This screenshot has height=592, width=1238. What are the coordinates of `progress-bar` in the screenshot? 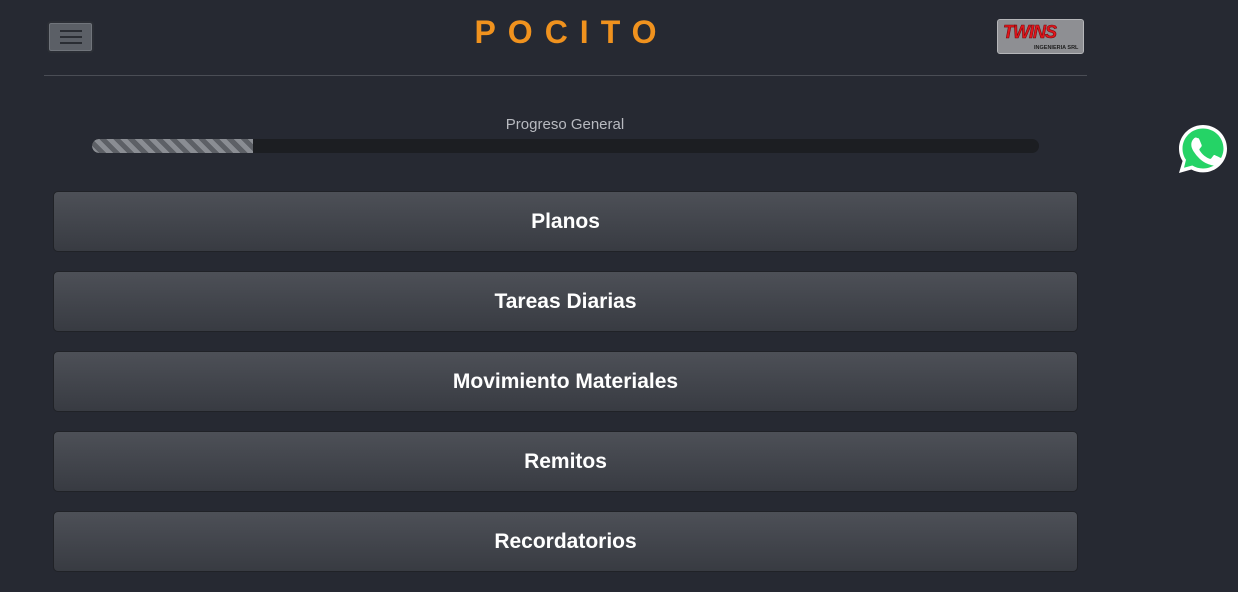 It's located at (565, 146).